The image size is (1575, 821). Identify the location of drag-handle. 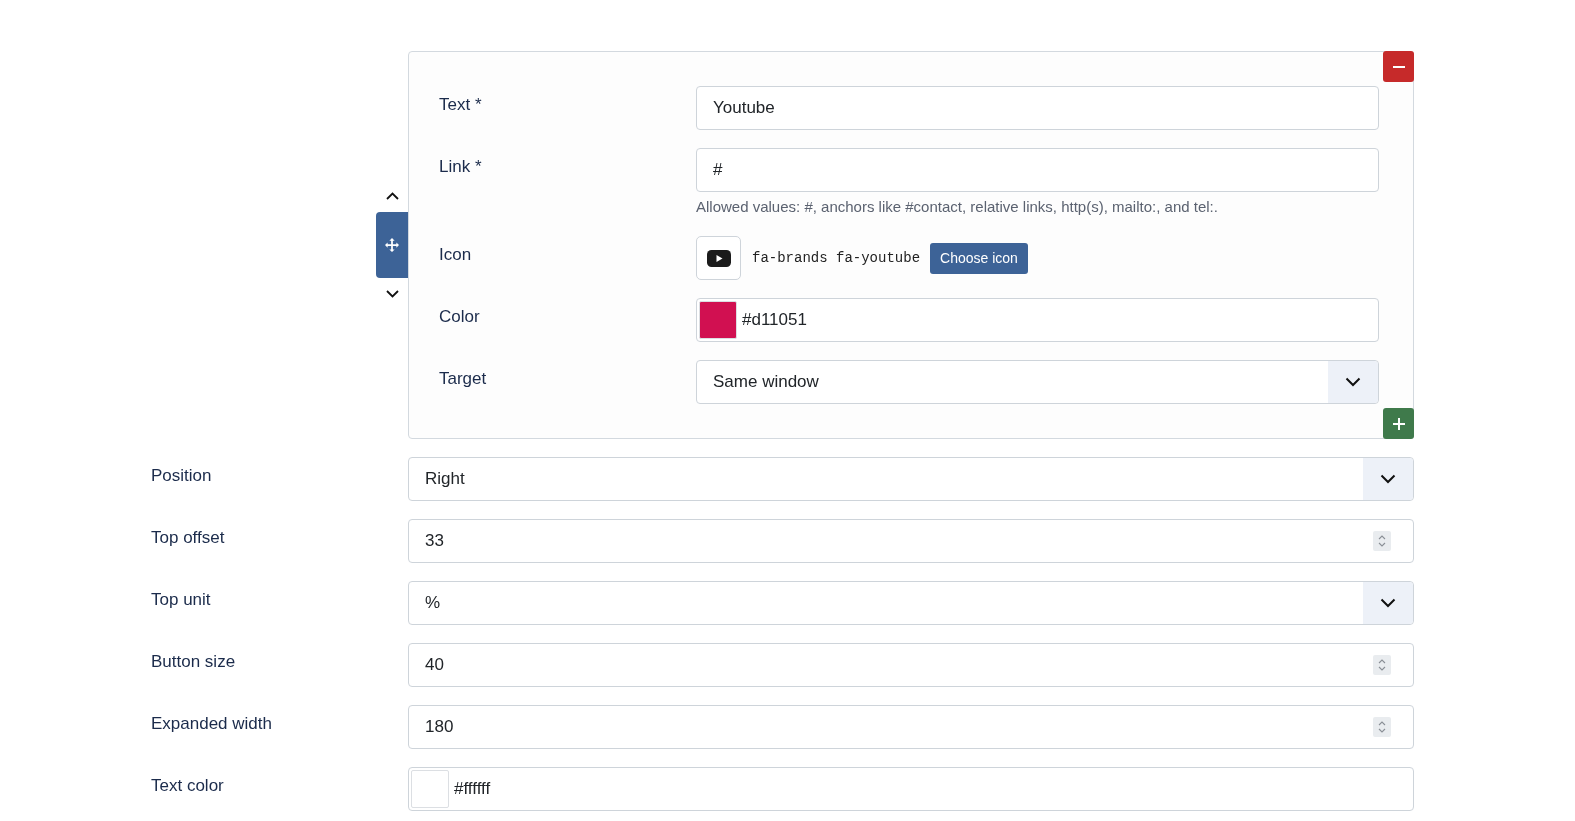
(392, 245).